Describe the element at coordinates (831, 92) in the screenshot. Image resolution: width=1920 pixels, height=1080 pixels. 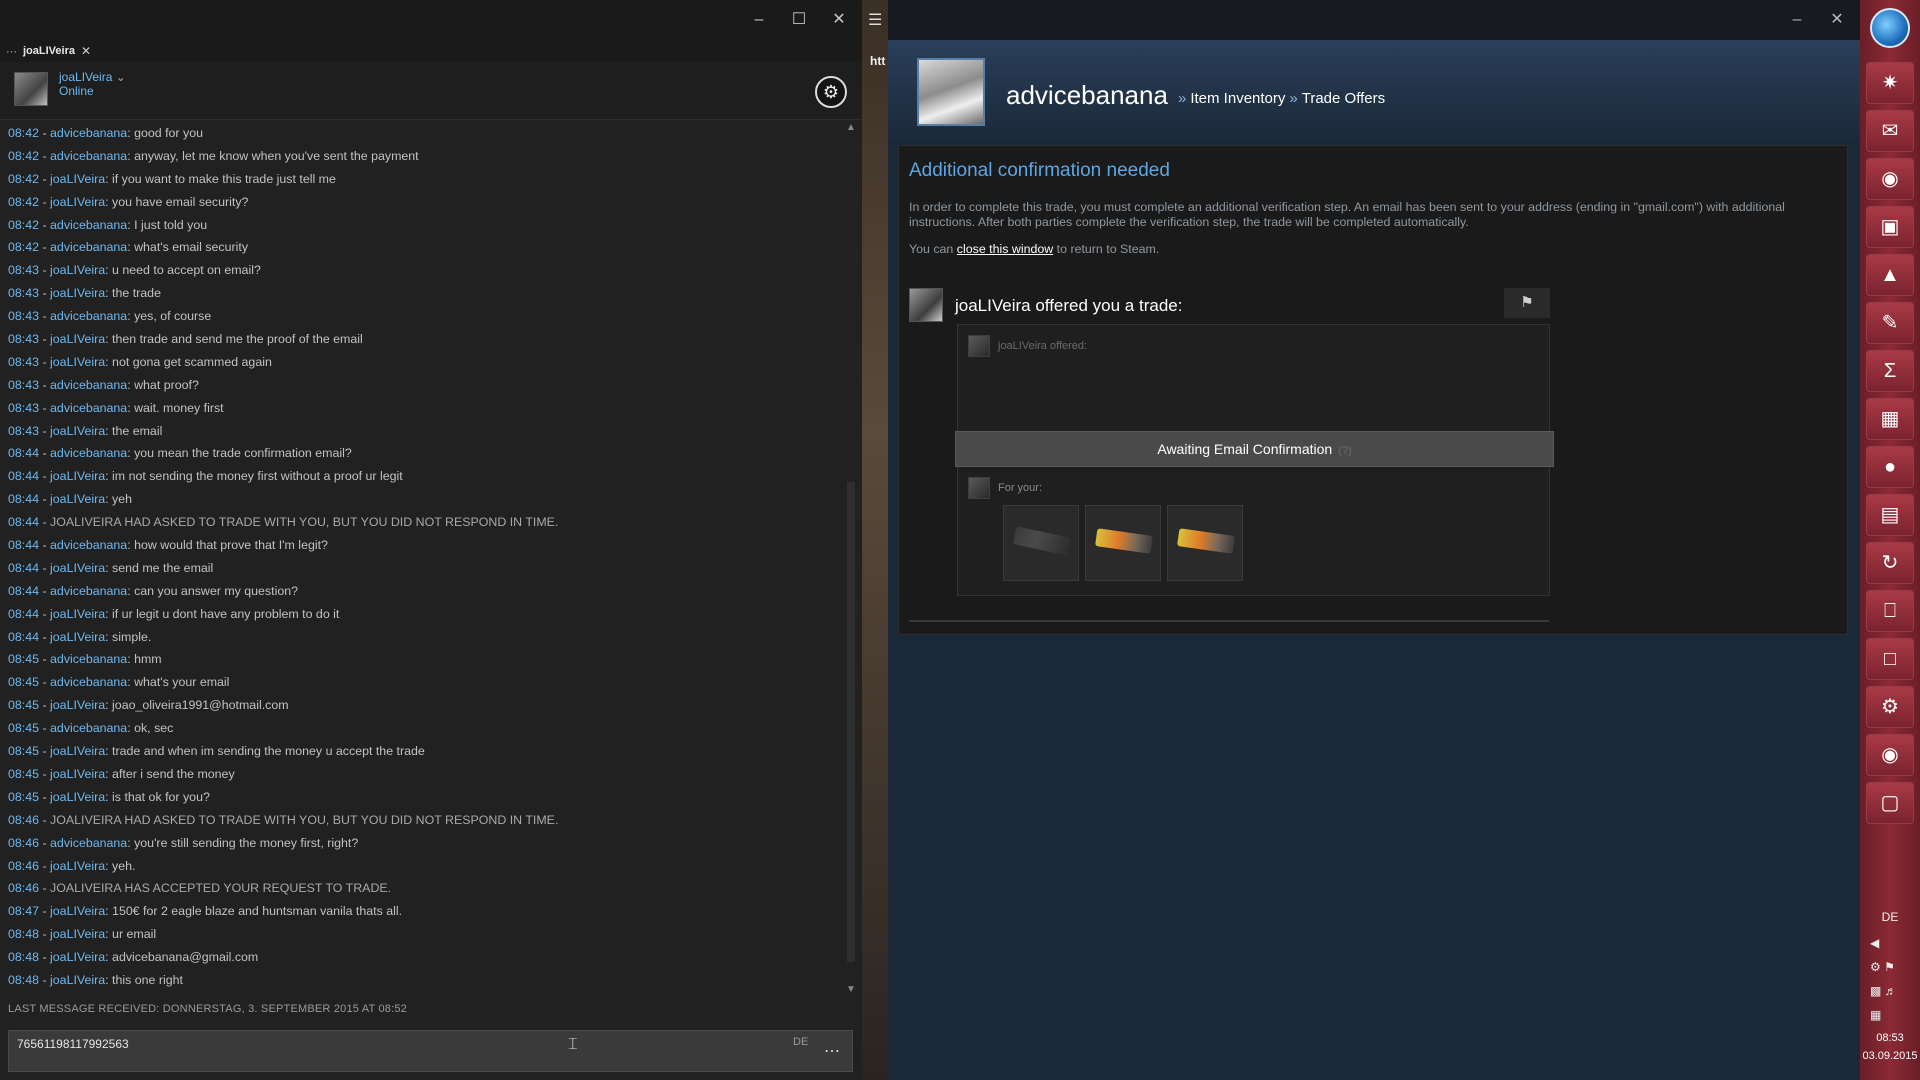
I see `gear-icon: ⚙` at that location.